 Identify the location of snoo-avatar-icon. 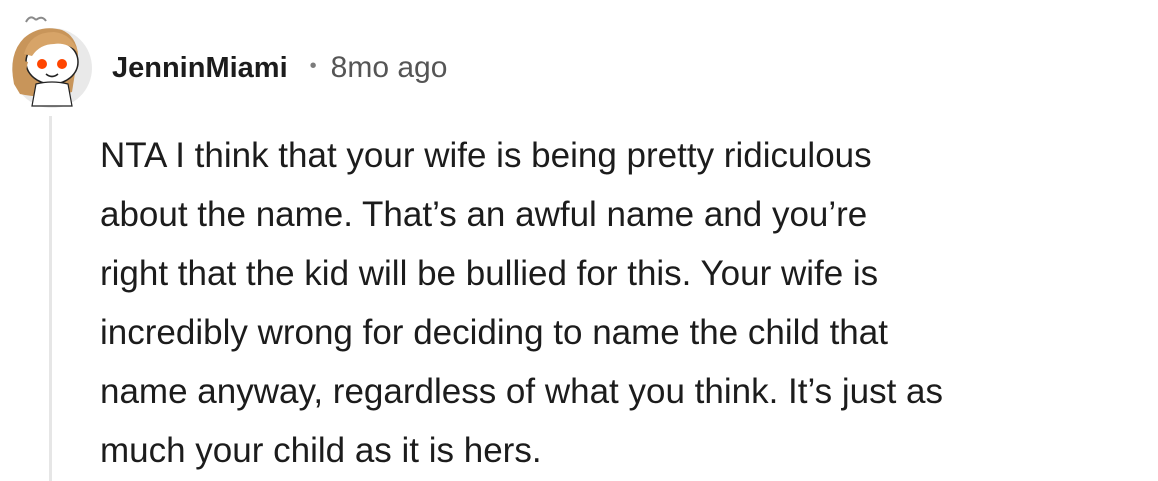
(52, 62).